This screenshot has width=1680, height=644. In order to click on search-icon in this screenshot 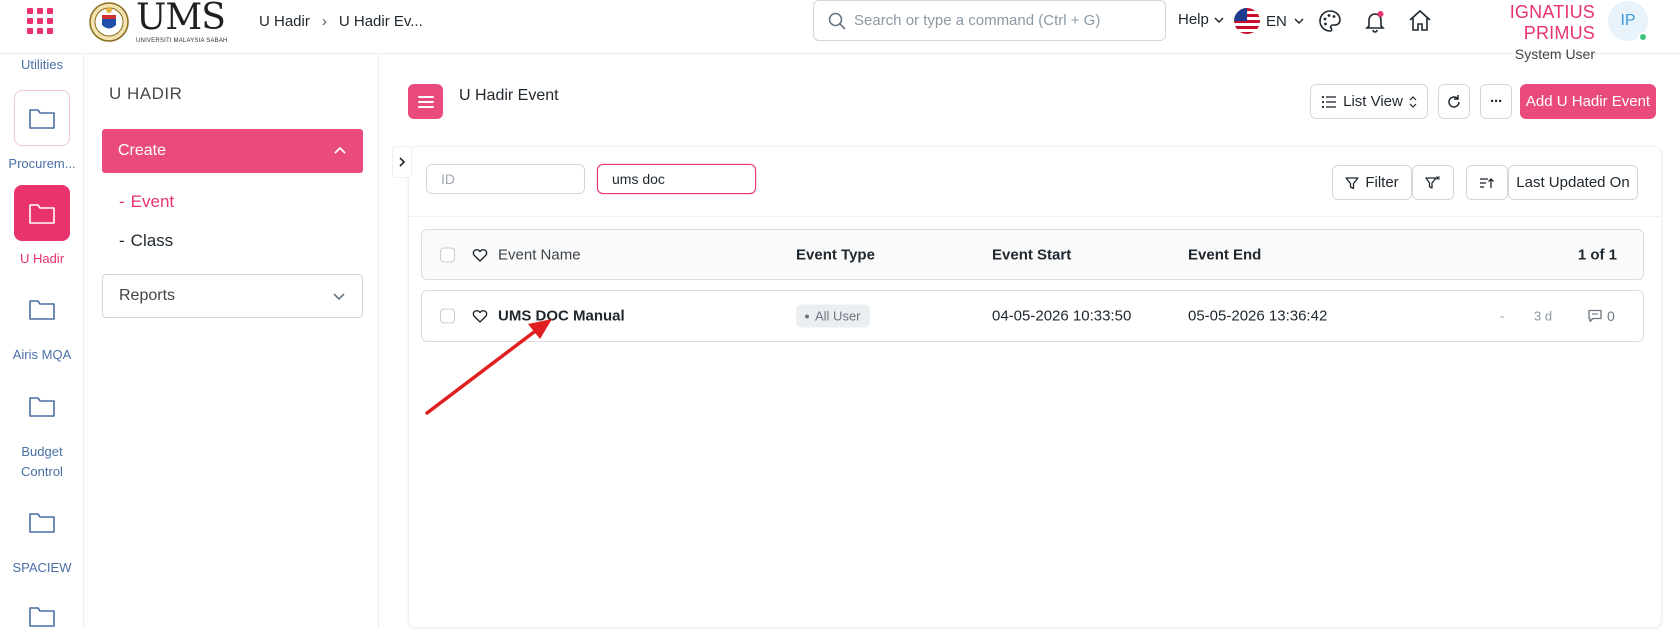, I will do `click(837, 20)`.